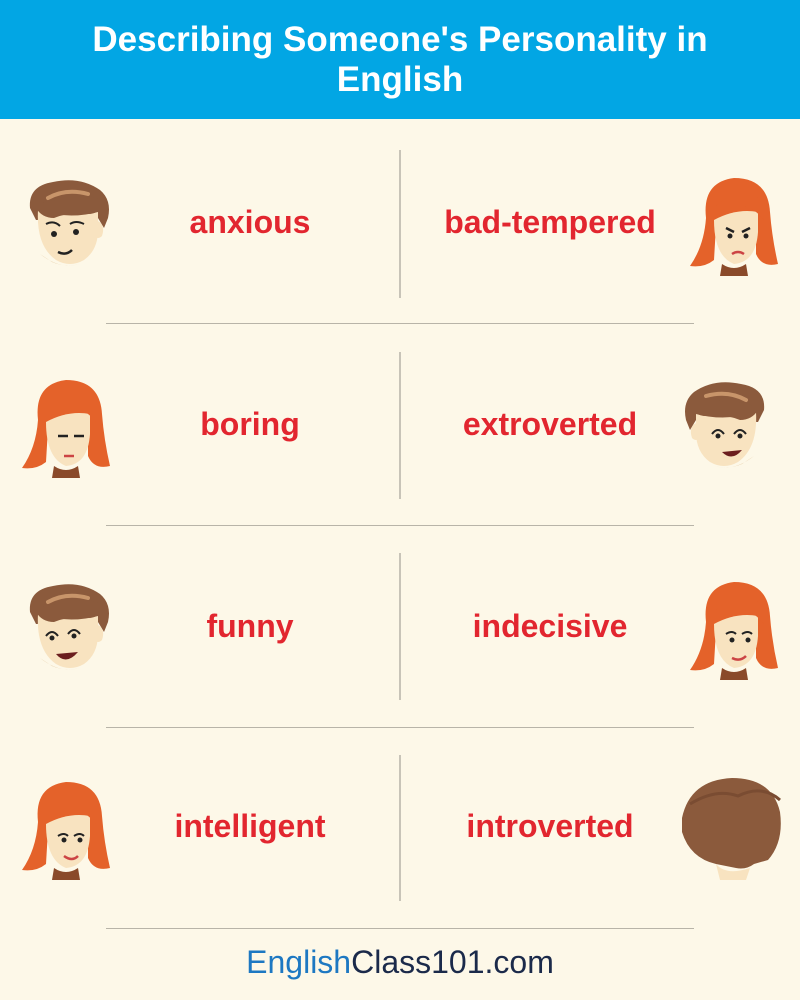  What do you see at coordinates (731, 827) in the screenshot?
I see `introverted-boy-back-of-head-icon` at bounding box center [731, 827].